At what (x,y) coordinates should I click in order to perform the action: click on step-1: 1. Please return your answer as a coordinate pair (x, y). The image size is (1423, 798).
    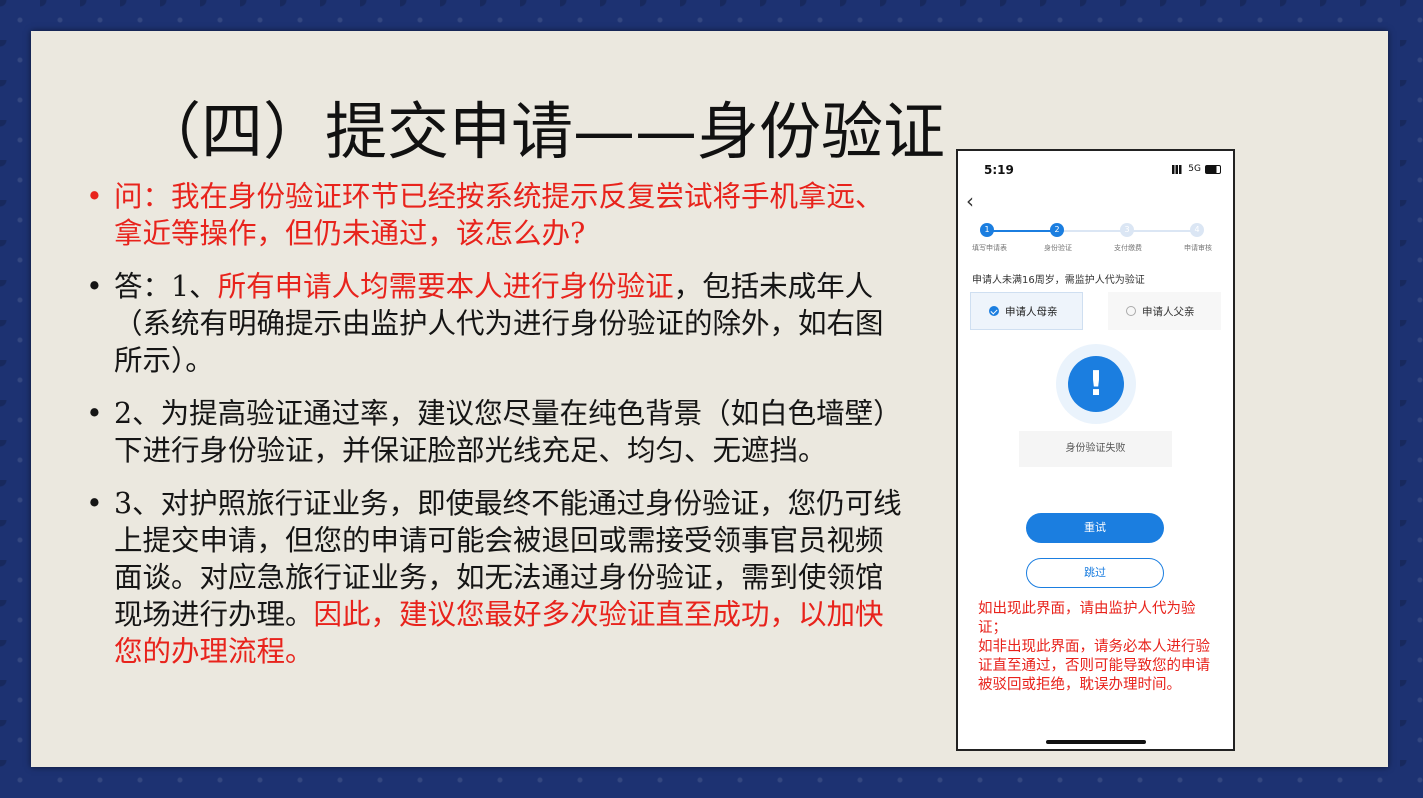
    Looking at the image, I should click on (987, 230).